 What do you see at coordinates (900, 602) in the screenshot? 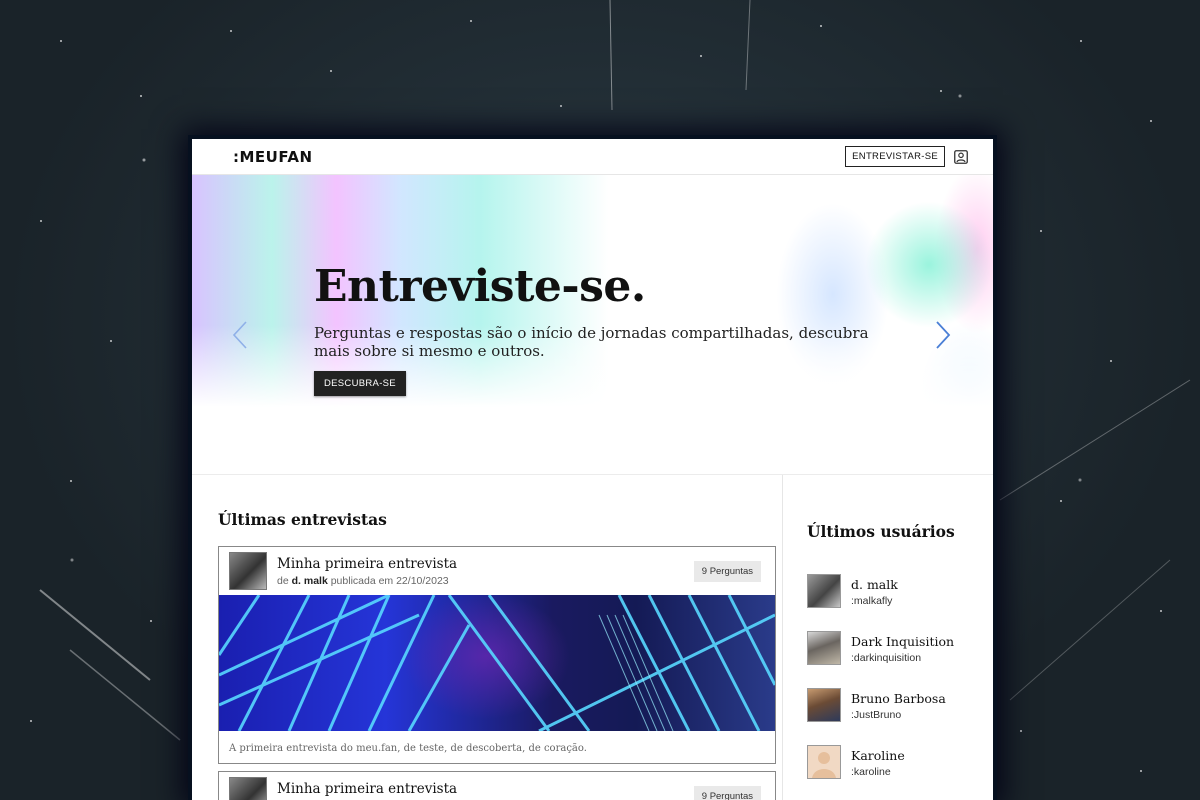
I see `user-item: d. malk :malkafly` at bounding box center [900, 602].